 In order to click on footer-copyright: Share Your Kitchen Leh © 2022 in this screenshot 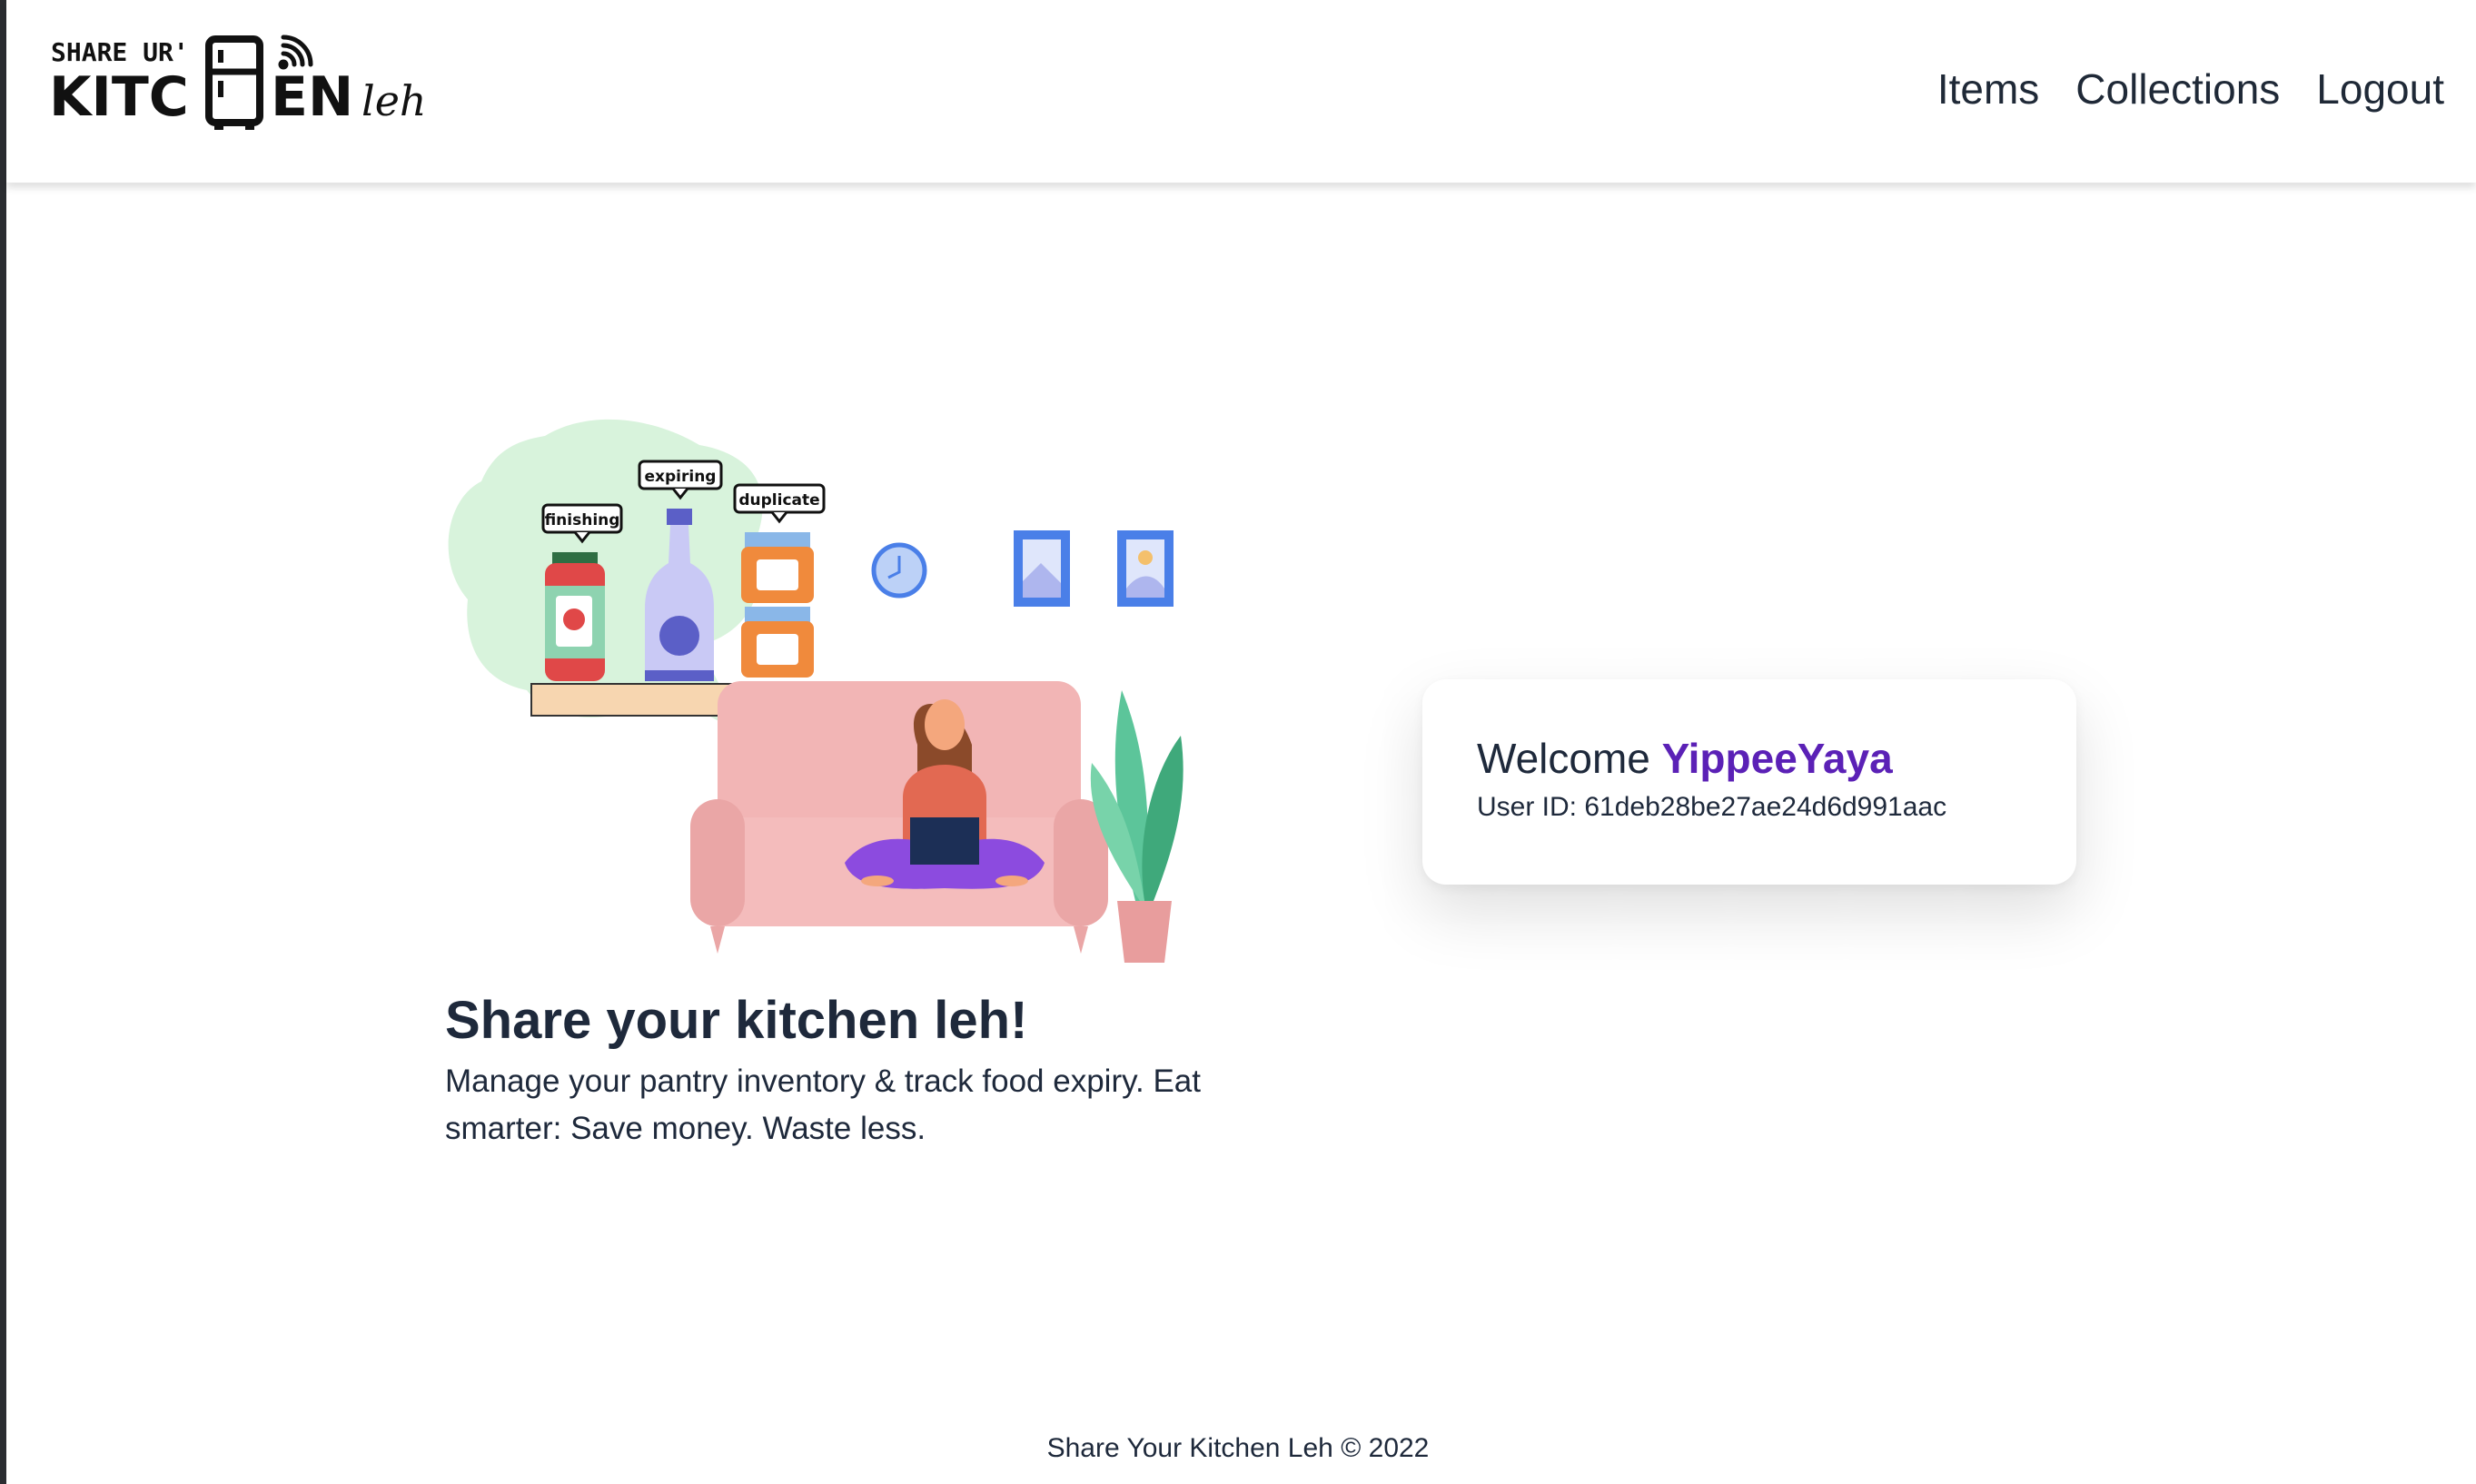, I will do `click(1238, 1448)`.